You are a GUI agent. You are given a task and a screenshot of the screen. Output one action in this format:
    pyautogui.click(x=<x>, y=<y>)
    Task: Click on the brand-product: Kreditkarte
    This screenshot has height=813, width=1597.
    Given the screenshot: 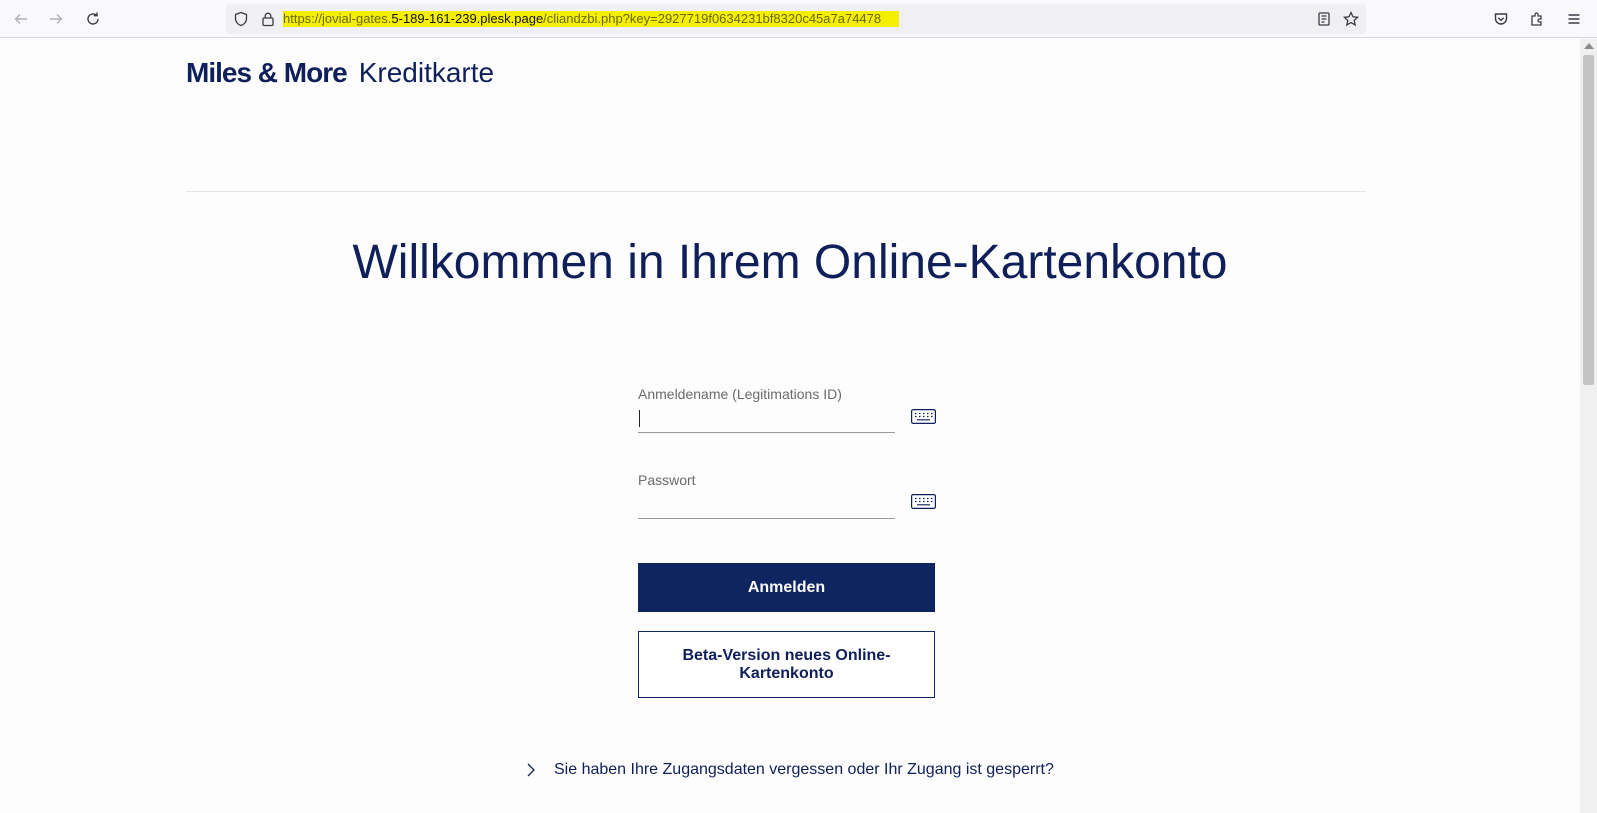 What is the action you would take?
    pyautogui.click(x=426, y=72)
    